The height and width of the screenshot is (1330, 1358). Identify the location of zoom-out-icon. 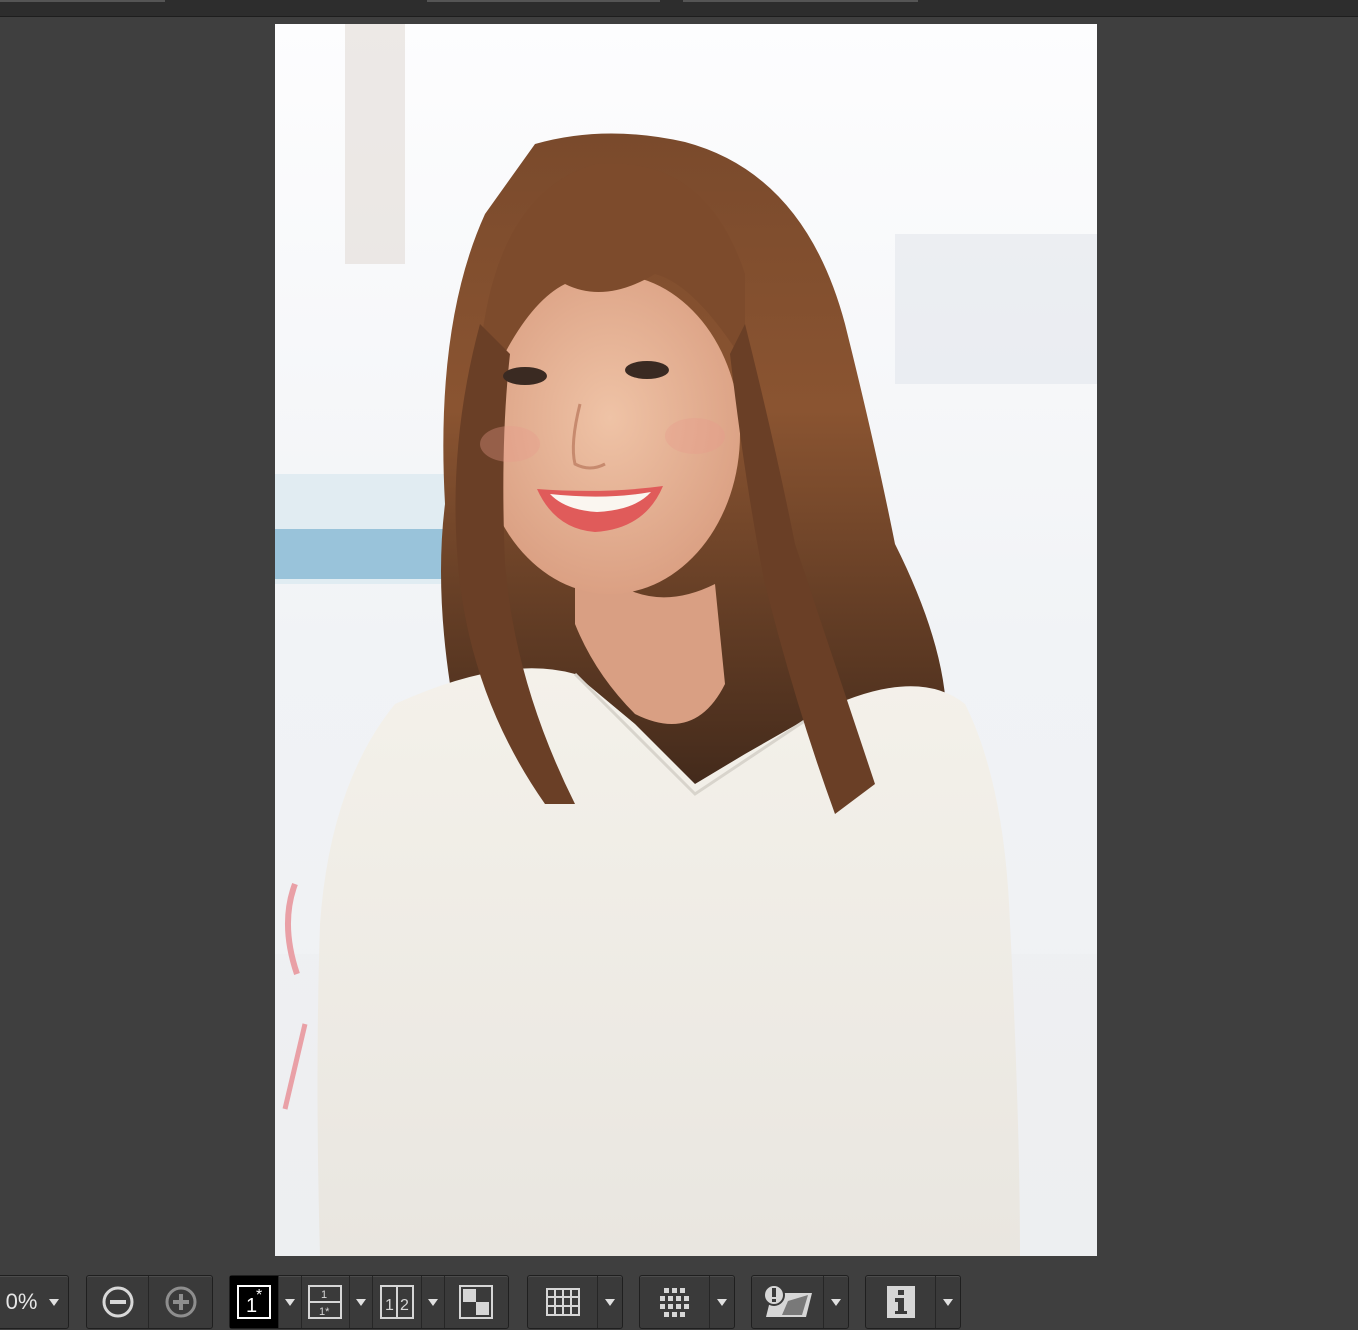
(117, 1302).